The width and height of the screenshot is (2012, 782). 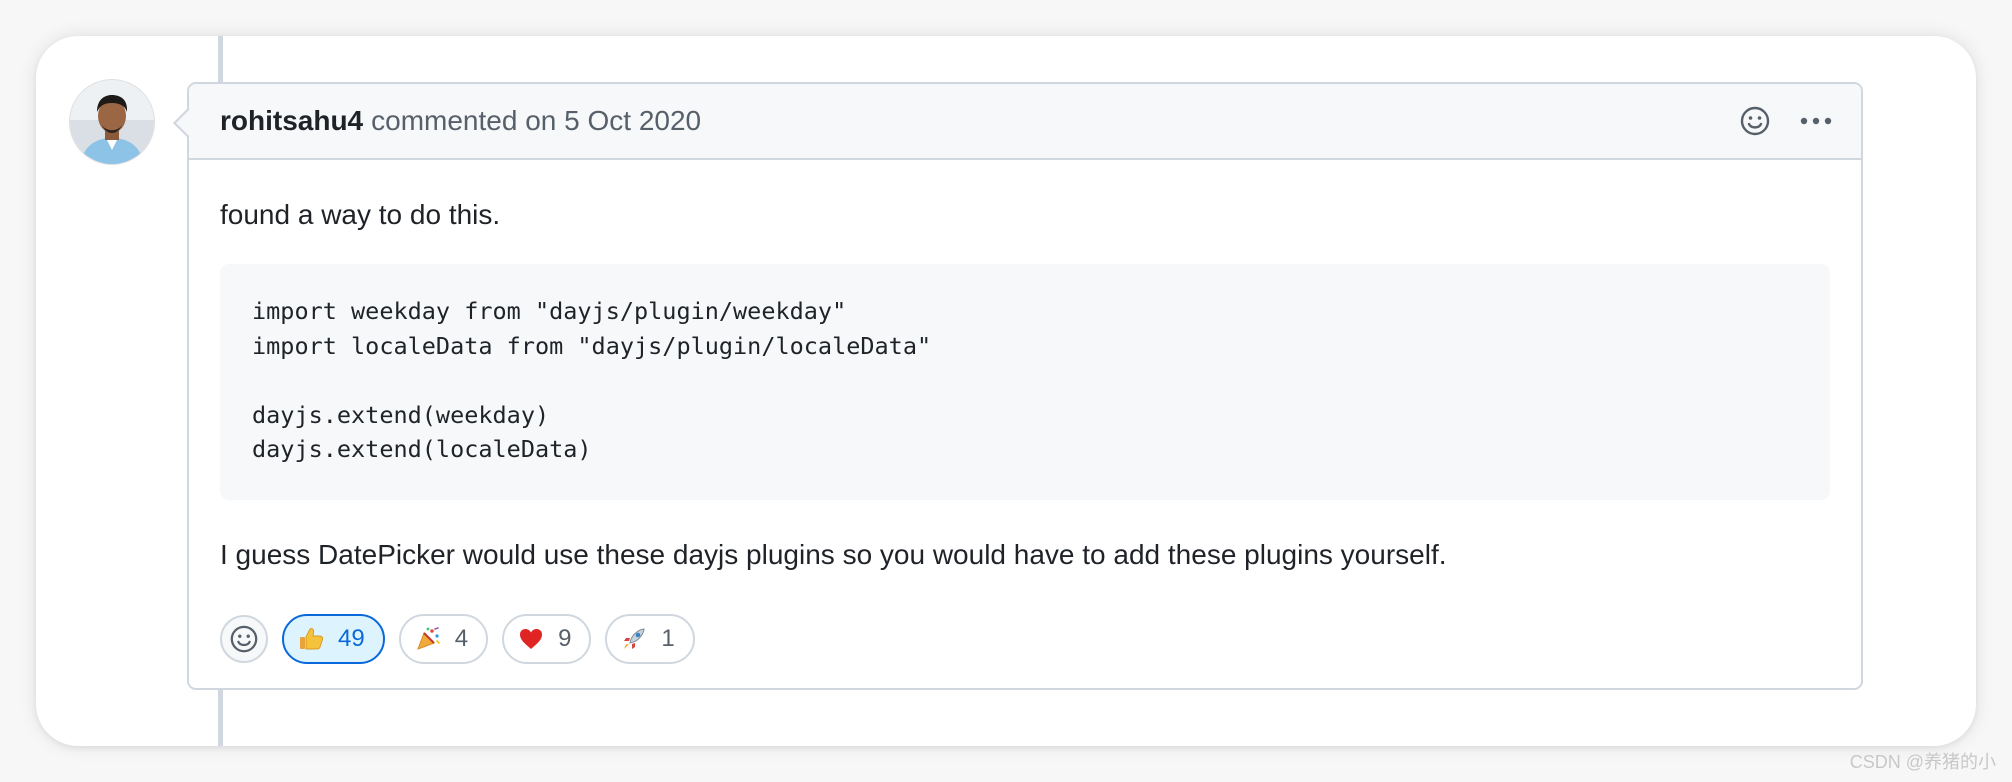 I want to click on code-line: dayjs.extend(localeData), so click(x=422, y=449).